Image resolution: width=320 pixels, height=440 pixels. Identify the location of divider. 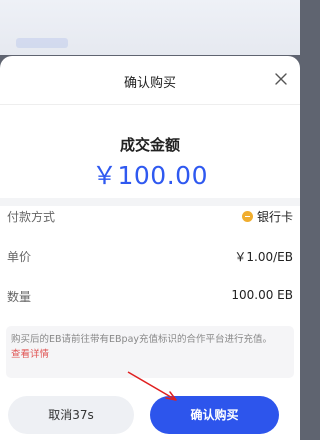
(150, 104).